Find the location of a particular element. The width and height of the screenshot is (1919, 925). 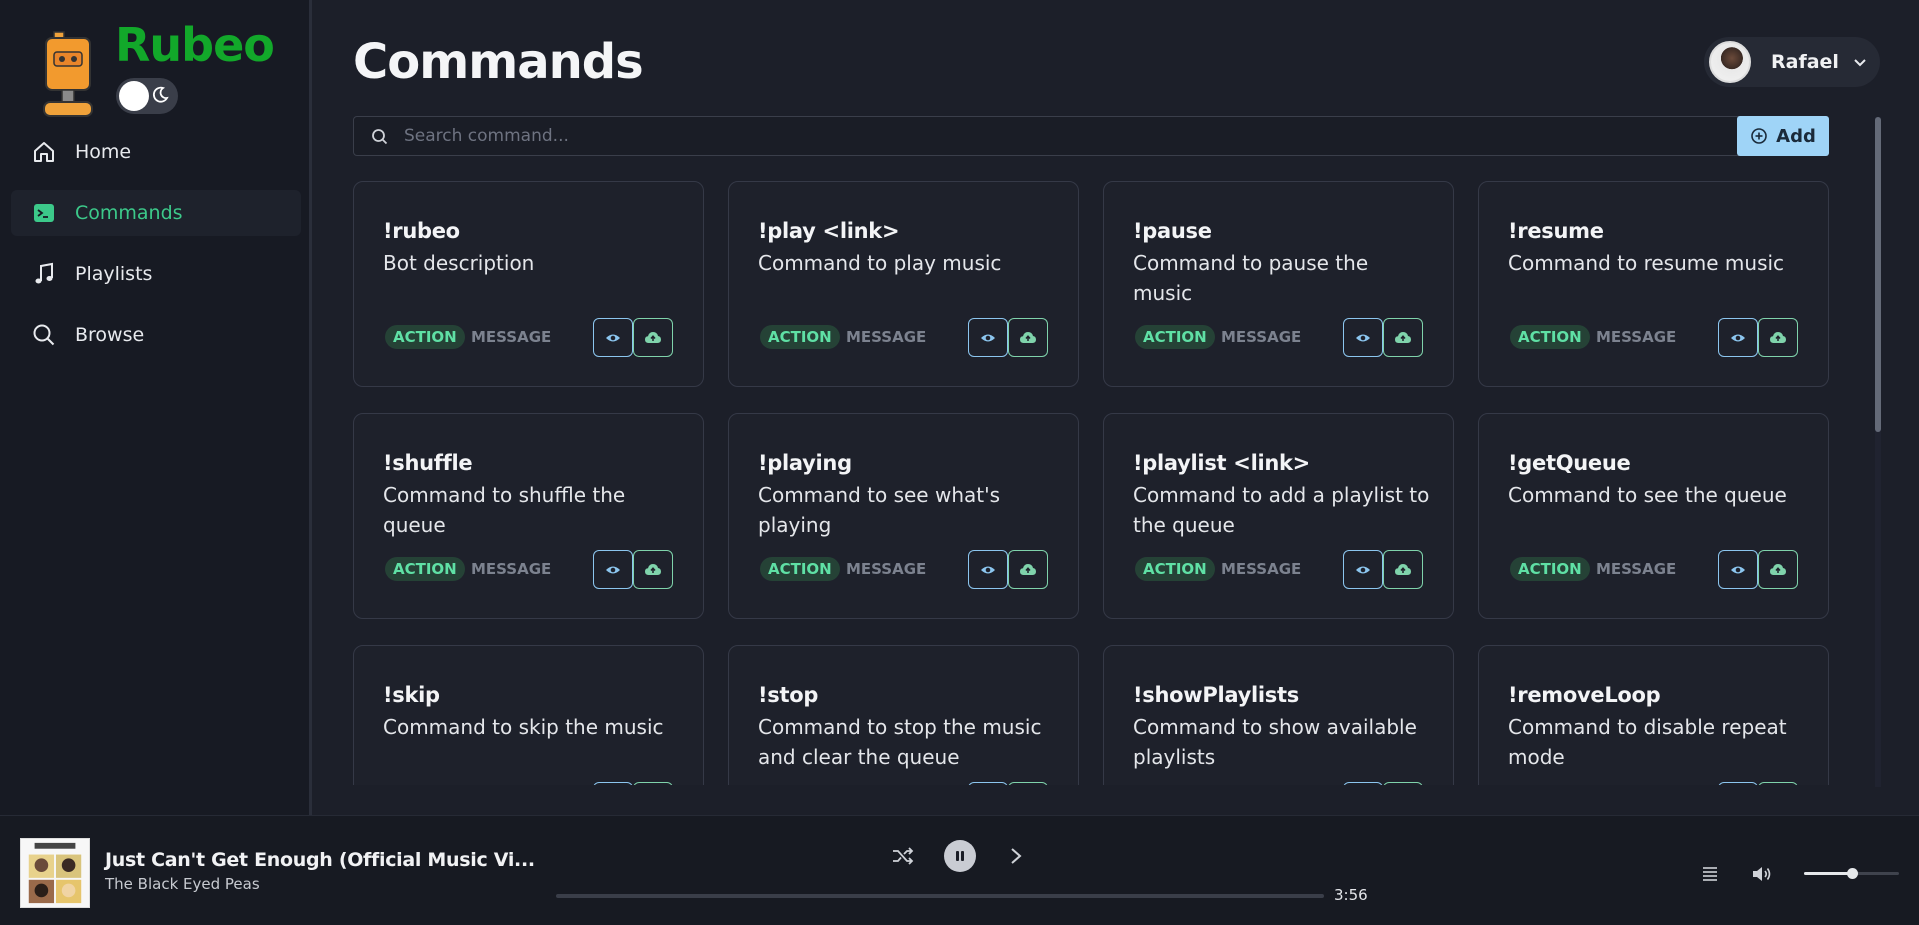

user-menu: Rafael is located at coordinates (1792, 62).